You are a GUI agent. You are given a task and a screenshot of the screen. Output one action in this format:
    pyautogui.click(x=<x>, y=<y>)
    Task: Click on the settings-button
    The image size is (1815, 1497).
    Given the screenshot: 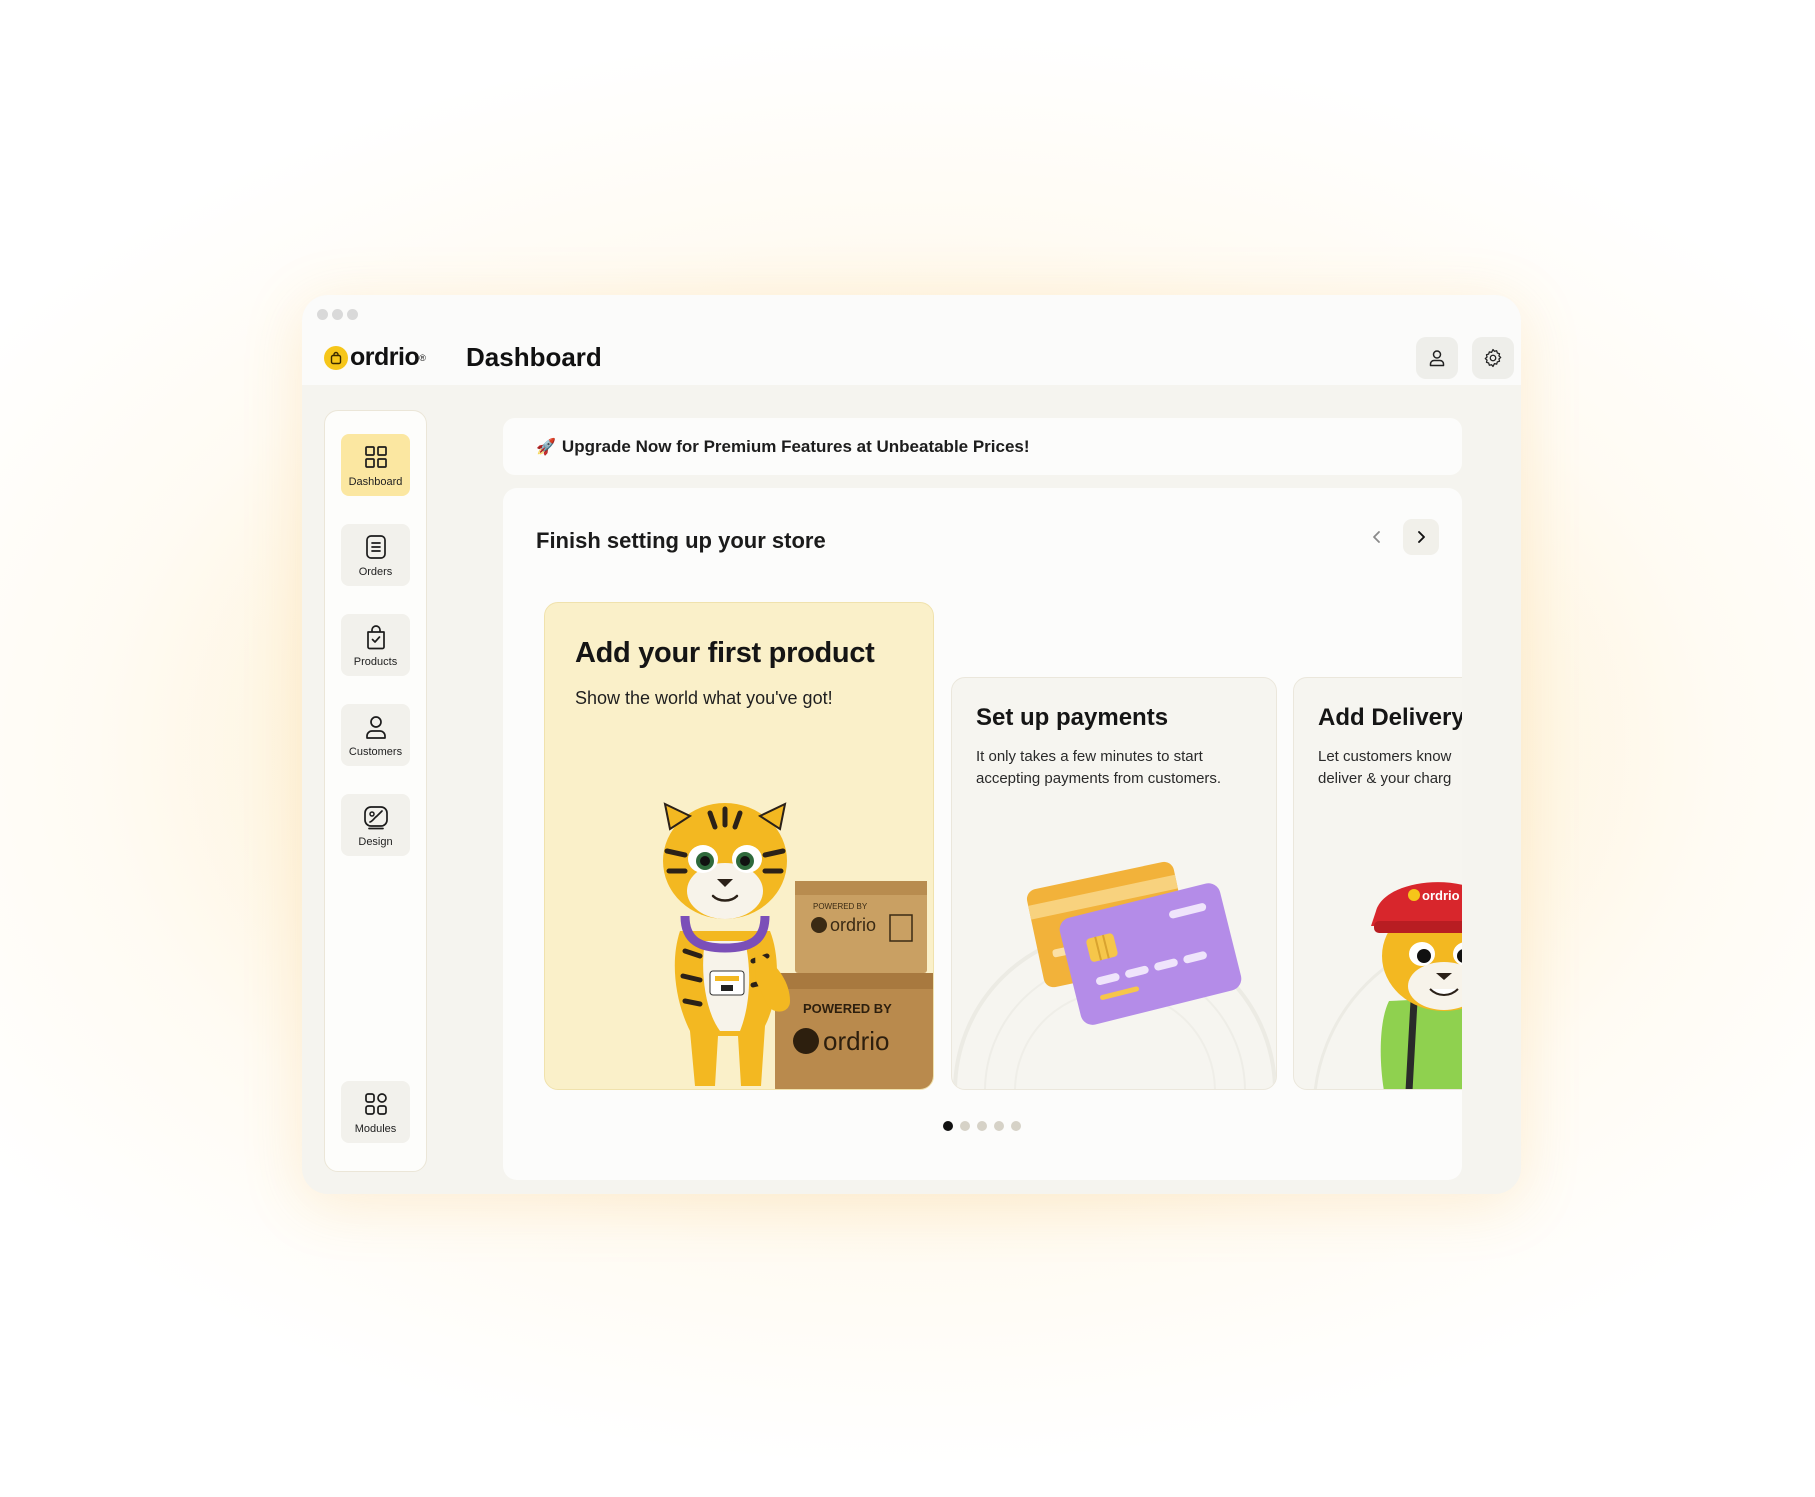 What is the action you would take?
    pyautogui.click(x=1493, y=358)
    